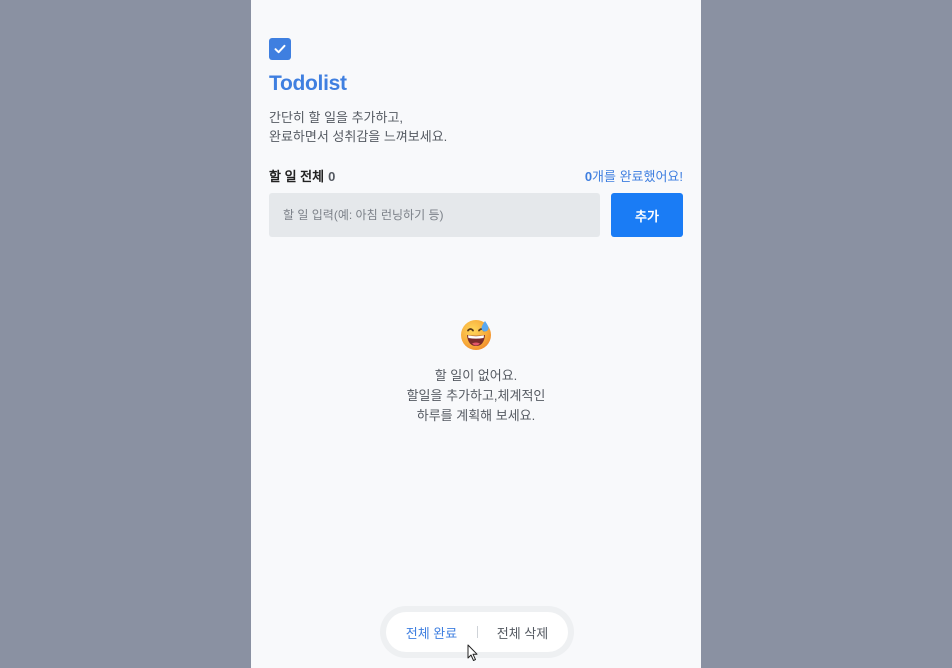 Image resolution: width=952 pixels, height=668 pixels. Describe the element at coordinates (336, 117) in the screenshot. I see `description-line: 간단히 할 일을 추가하고,` at that location.